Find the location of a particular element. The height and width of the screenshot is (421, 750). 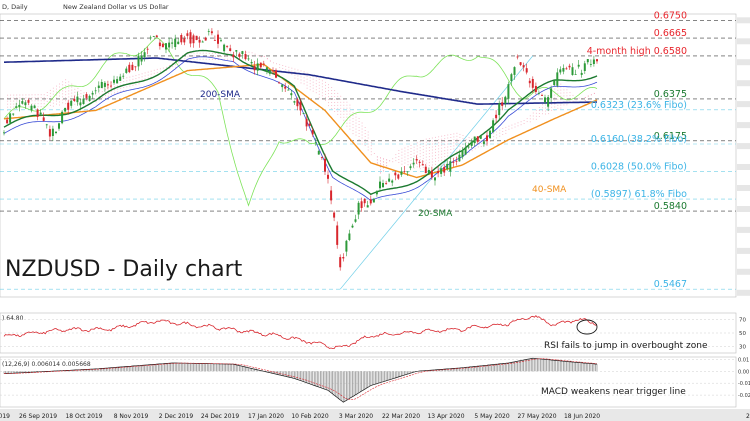

date-tick-label: 24 Dec 2019 is located at coordinates (220, 416).